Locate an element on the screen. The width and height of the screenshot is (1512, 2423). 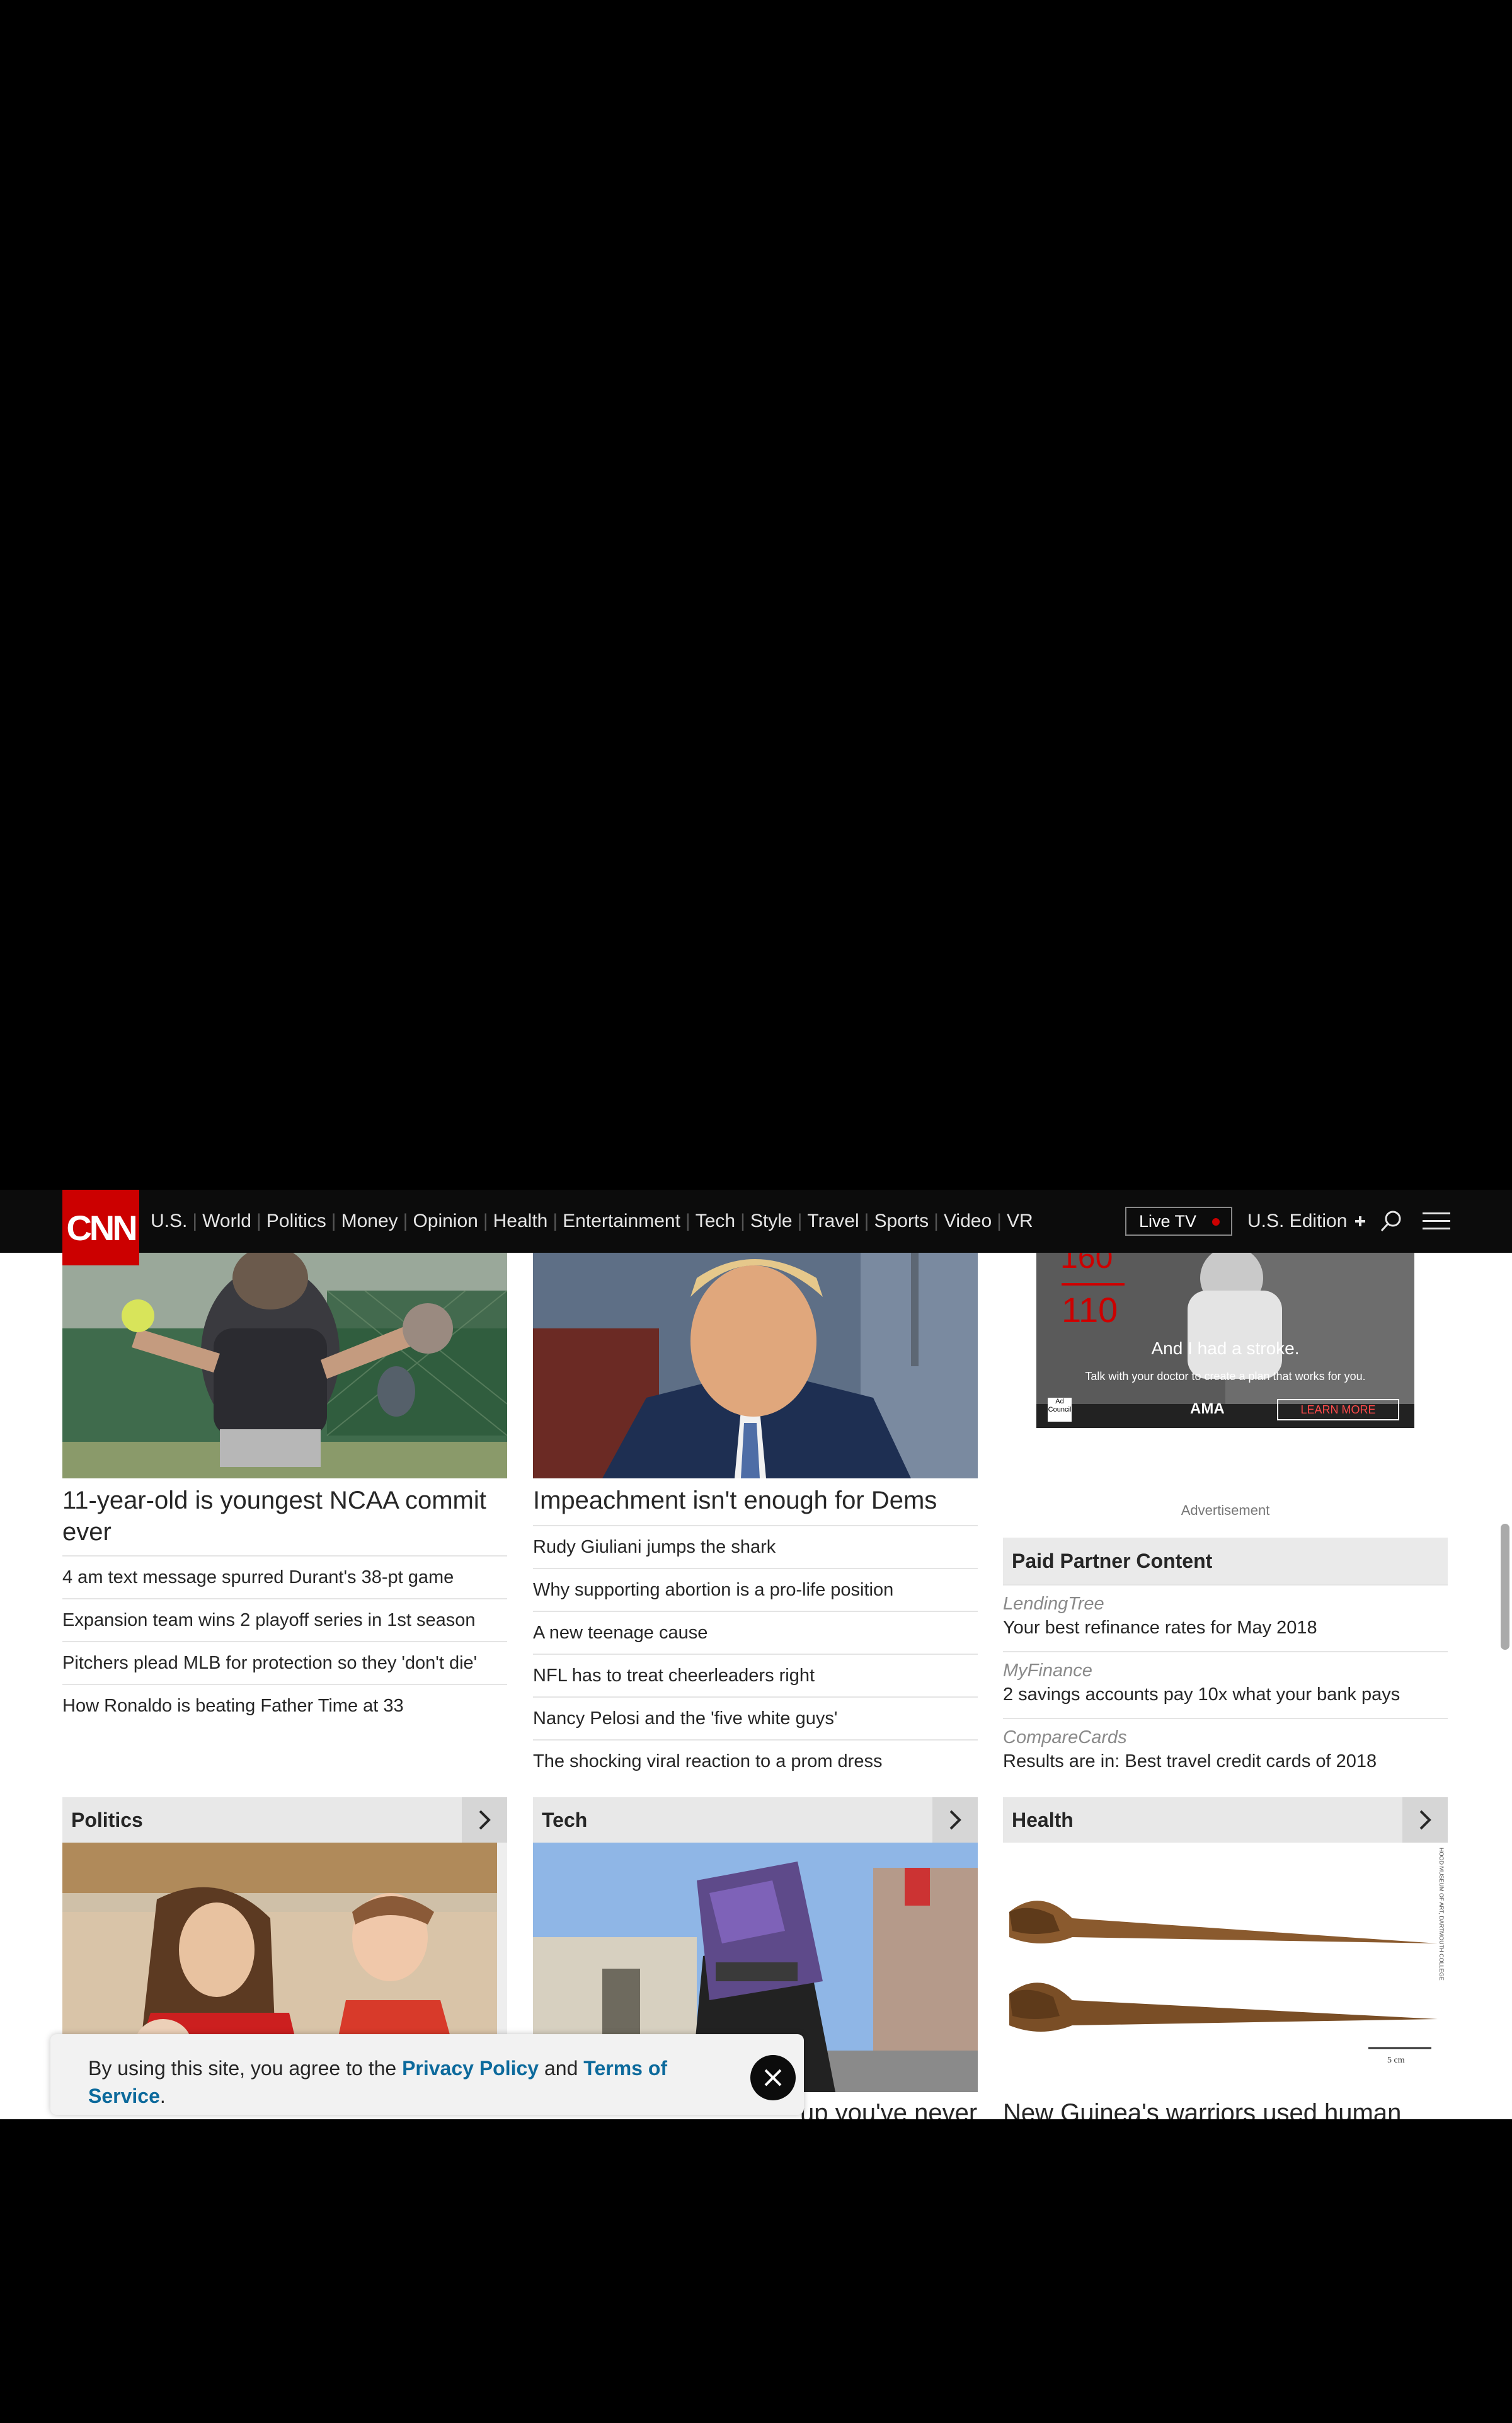
consent-suffix: . is located at coordinates (162, 2096).